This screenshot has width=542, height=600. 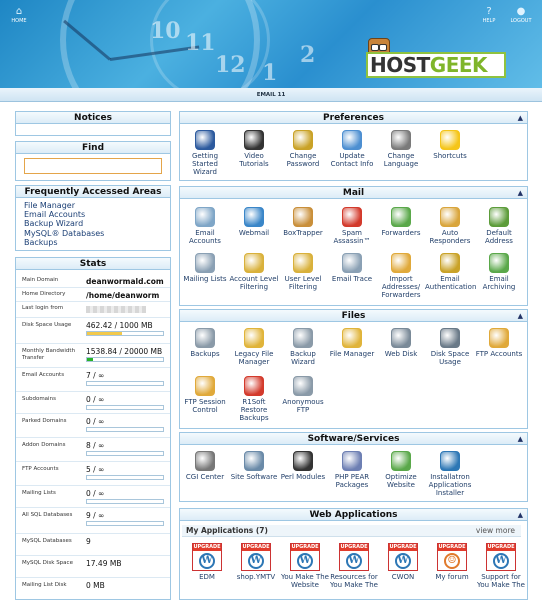 I want to click on wordpress-logo-icon: W, so click(x=256, y=561).